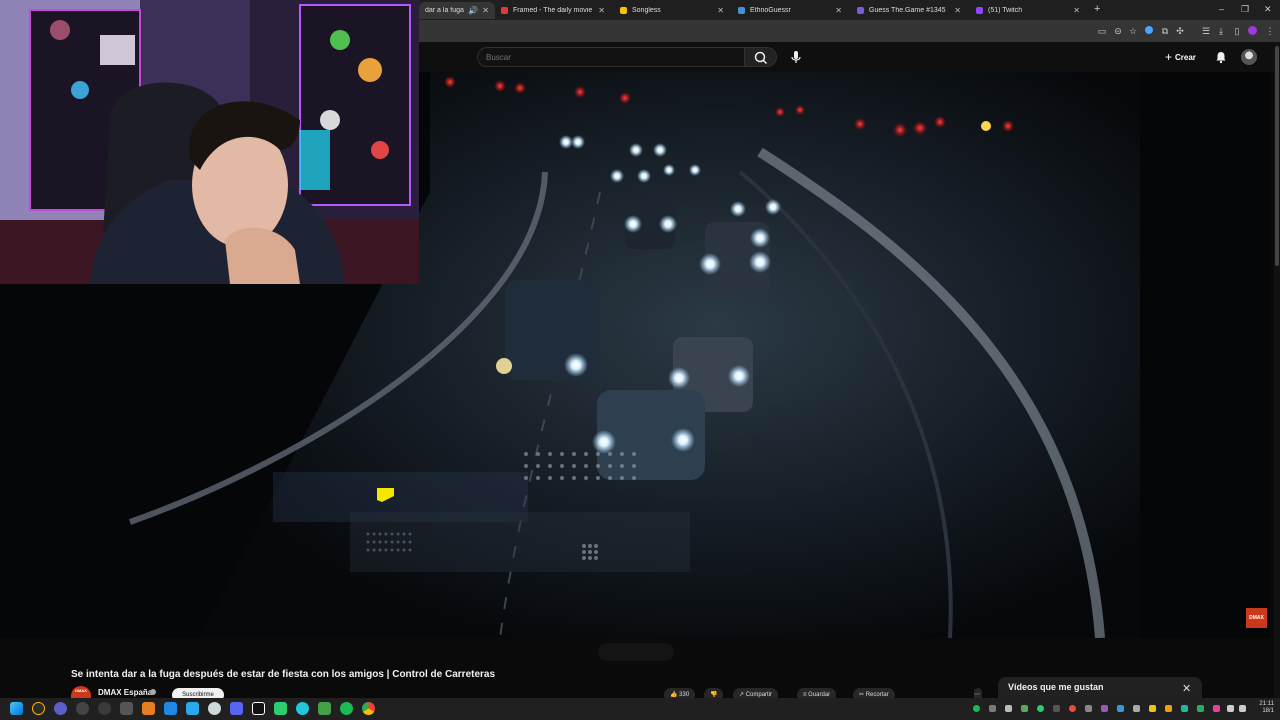 The width and height of the screenshot is (1280, 720). What do you see at coordinates (1206, 31) in the screenshot?
I see `reading-list-icon: ☰` at bounding box center [1206, 31].